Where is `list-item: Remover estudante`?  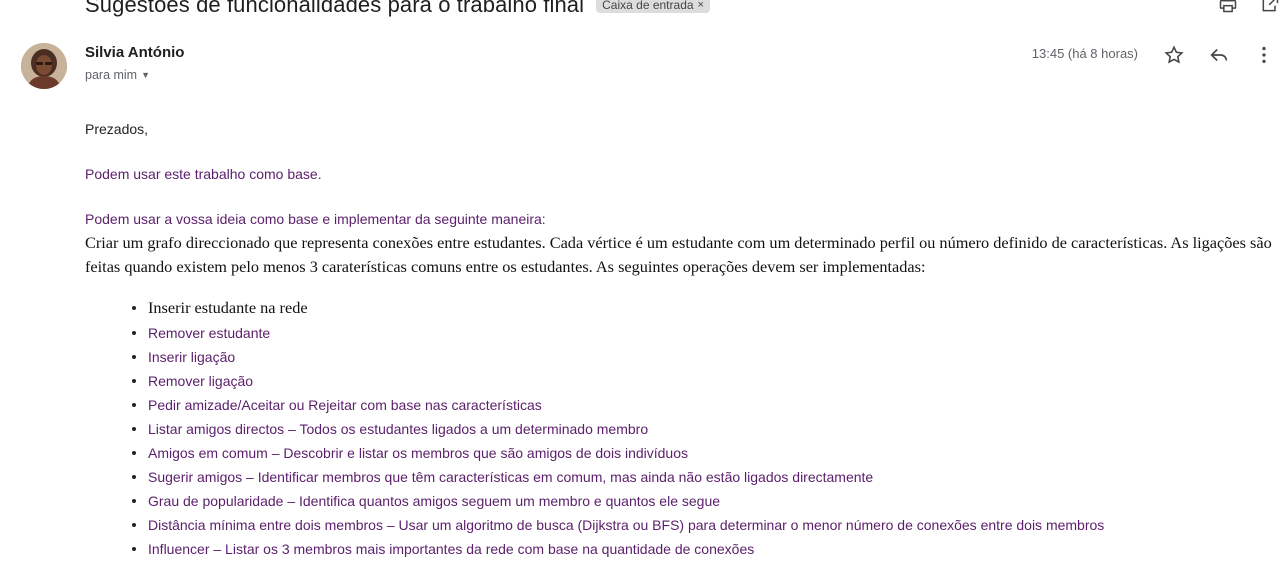 list-item: Remover estudante is located at coordinates (618, 333).